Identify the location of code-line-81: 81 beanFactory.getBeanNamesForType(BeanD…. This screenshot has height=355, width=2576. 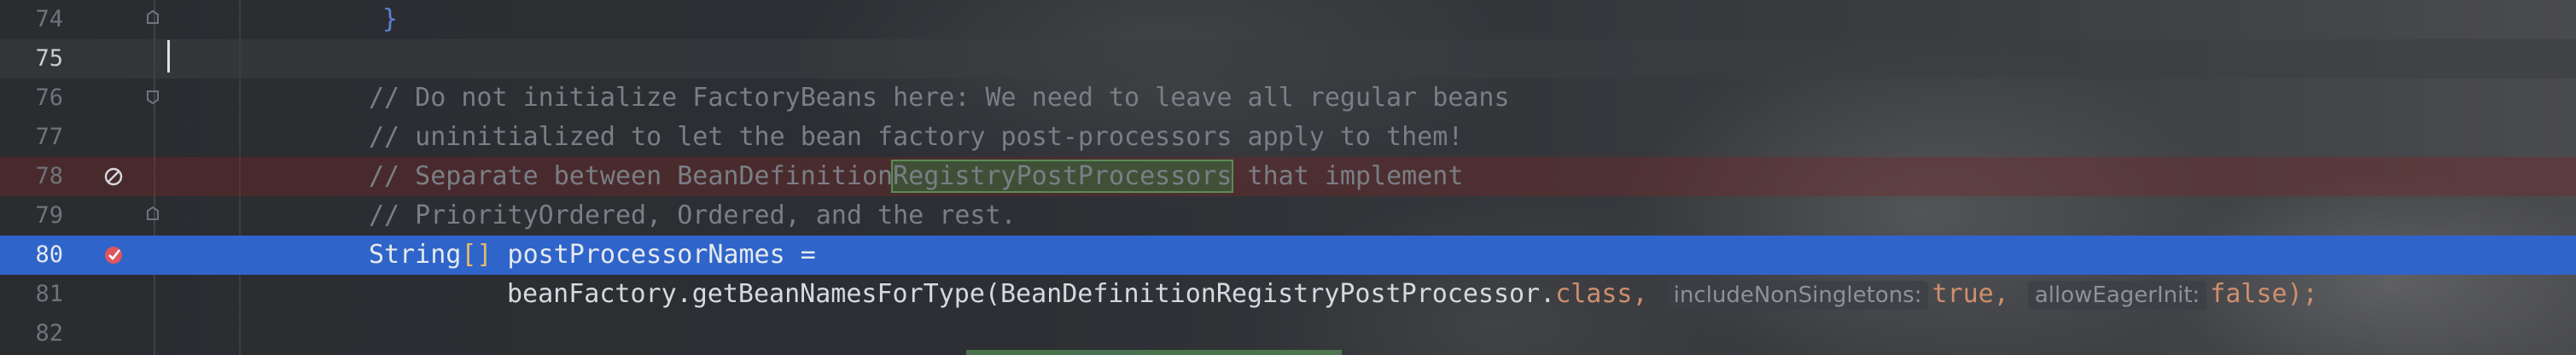
(1288, 294).